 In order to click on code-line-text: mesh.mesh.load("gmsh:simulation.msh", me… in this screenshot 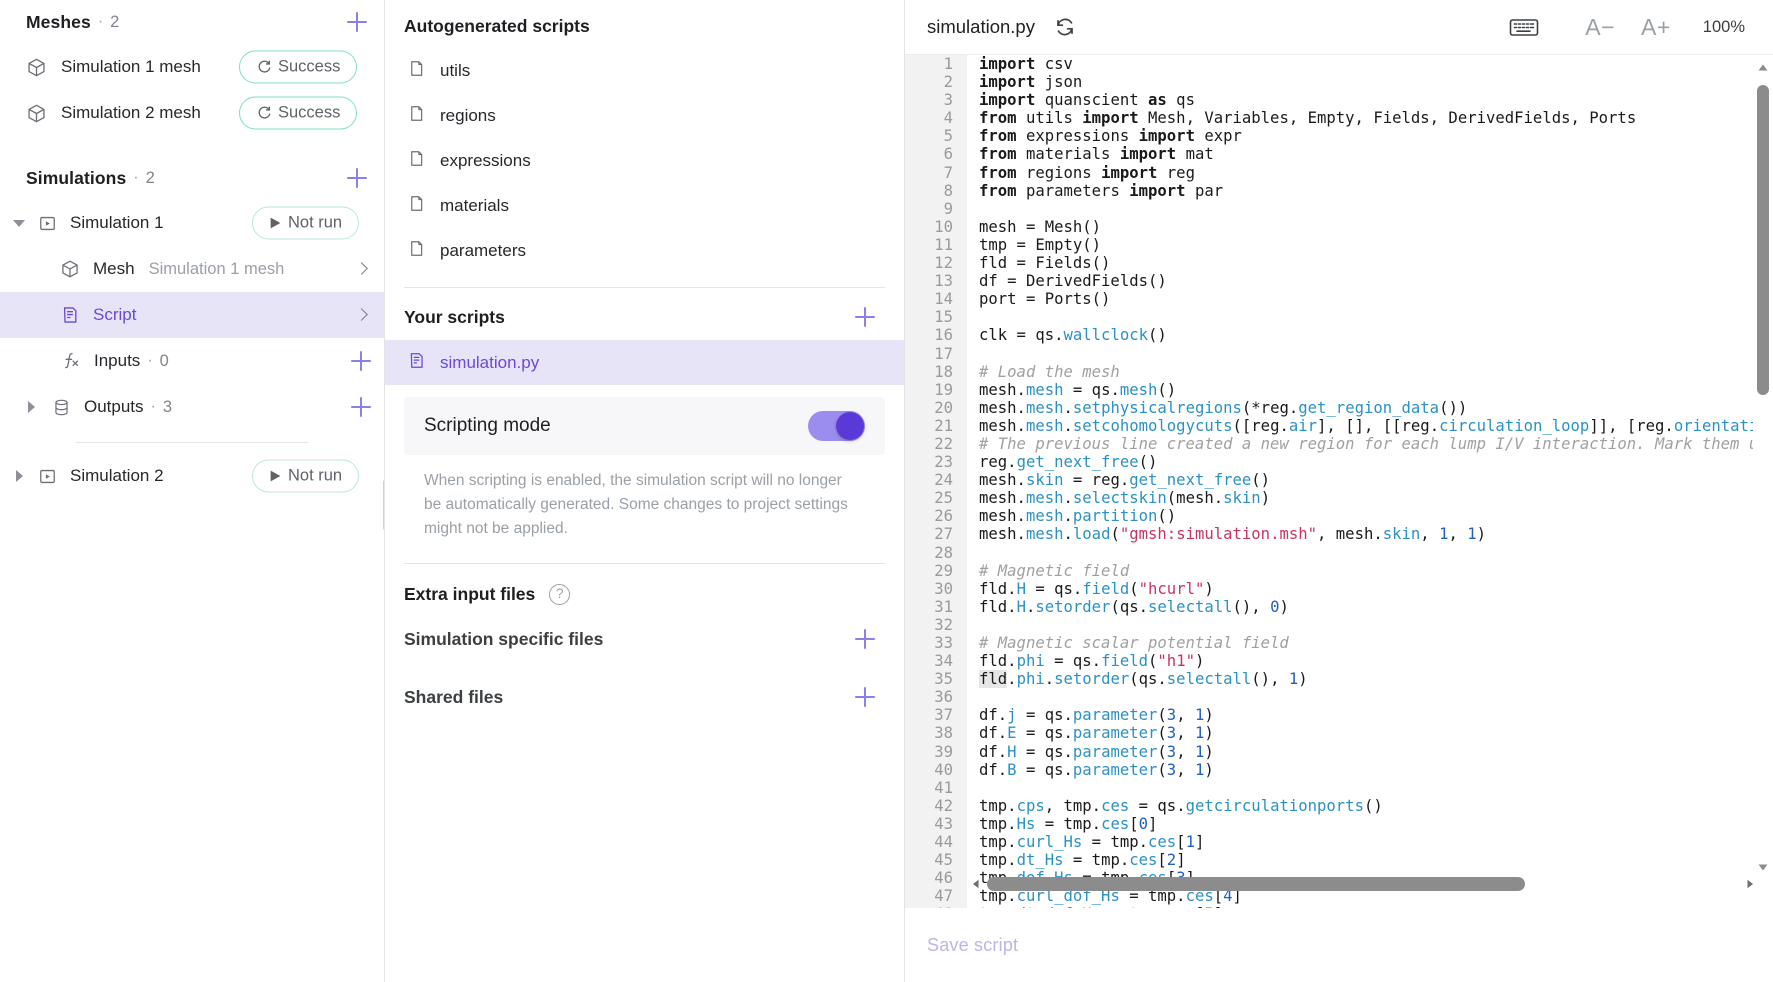, I will do `click(1226, 534)`.